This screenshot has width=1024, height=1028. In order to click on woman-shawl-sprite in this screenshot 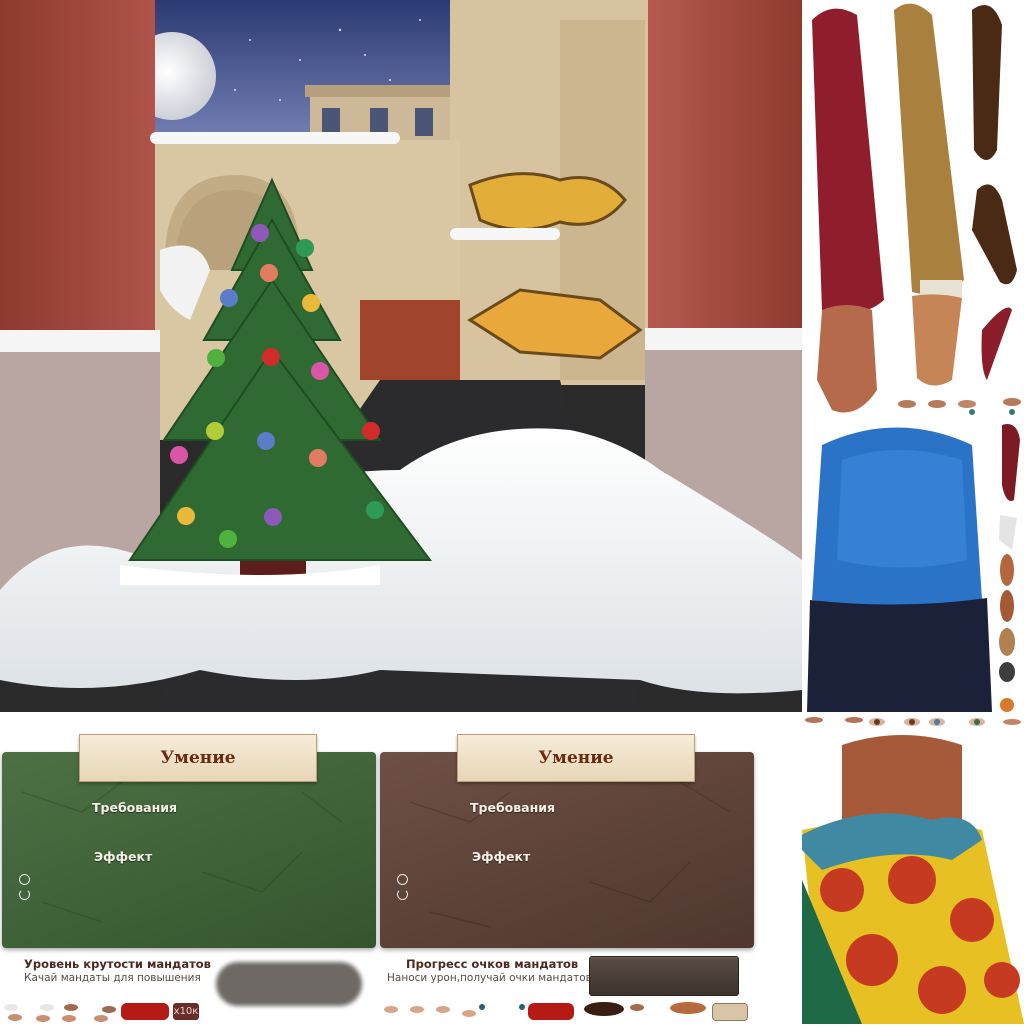, I will do `click(908, 879)`.